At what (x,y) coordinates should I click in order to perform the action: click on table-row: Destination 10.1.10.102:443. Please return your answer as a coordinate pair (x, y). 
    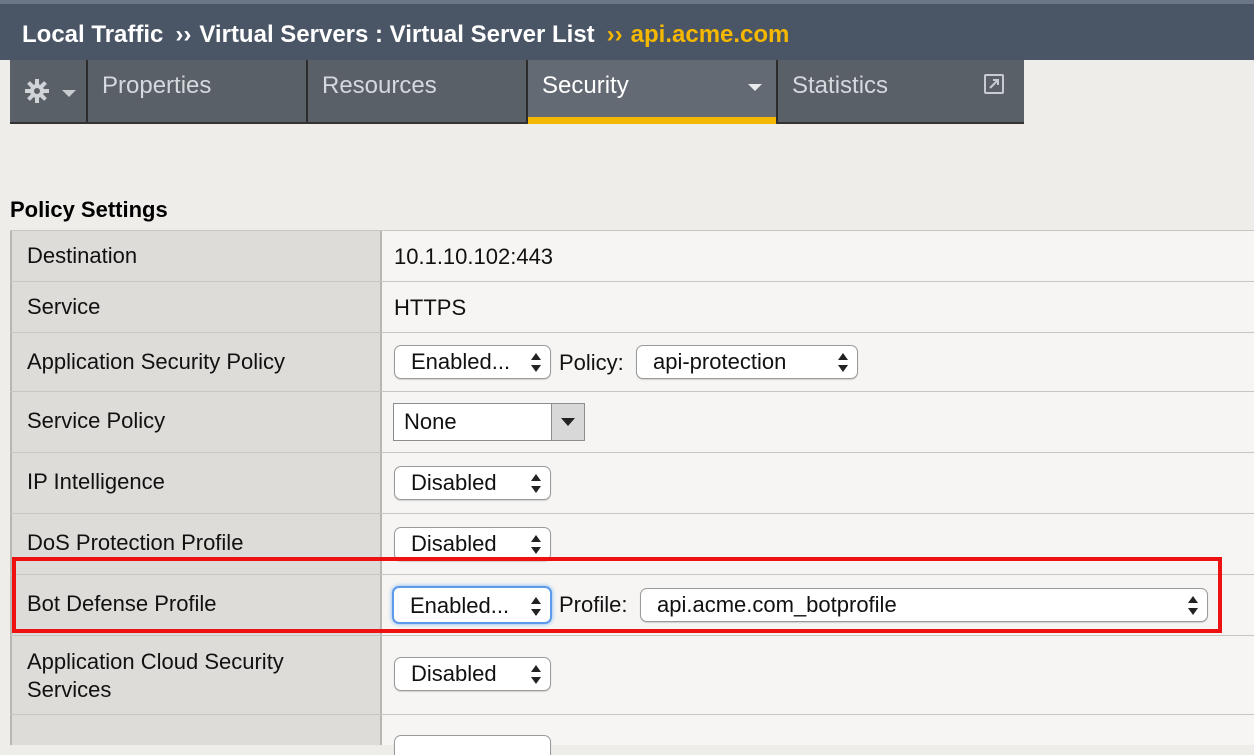
    Looking at the image, I should click on (632, 256).